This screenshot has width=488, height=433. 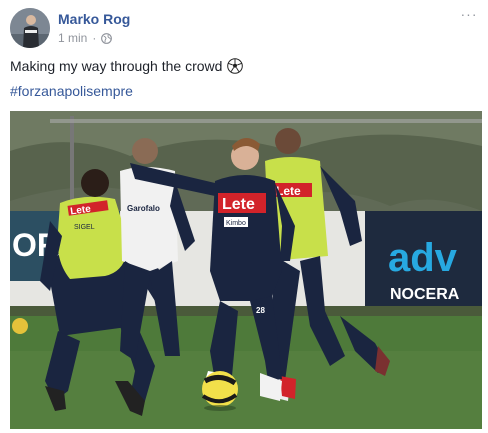 I want to click on avatar-image, so click(x=30, y=28).